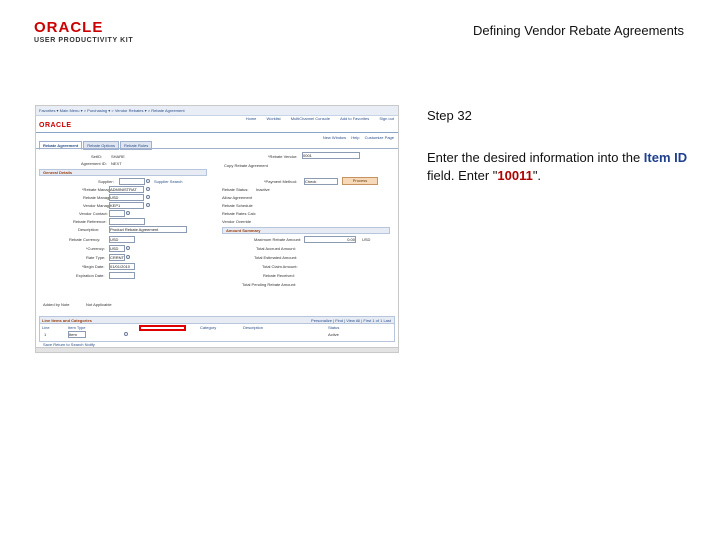 This screenshot has width=720, height=540. I want to click on supplier-input, so click(132, 181).